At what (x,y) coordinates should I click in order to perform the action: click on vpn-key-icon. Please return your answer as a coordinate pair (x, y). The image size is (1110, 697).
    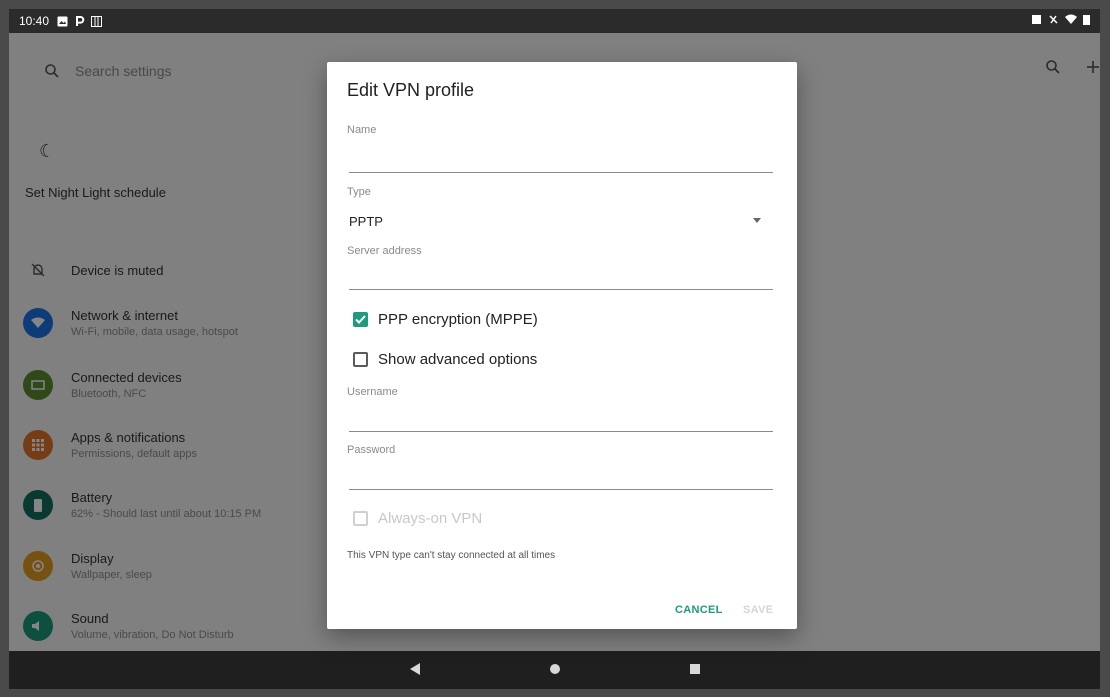
    Looking at the image, I should click on (1036, 21).